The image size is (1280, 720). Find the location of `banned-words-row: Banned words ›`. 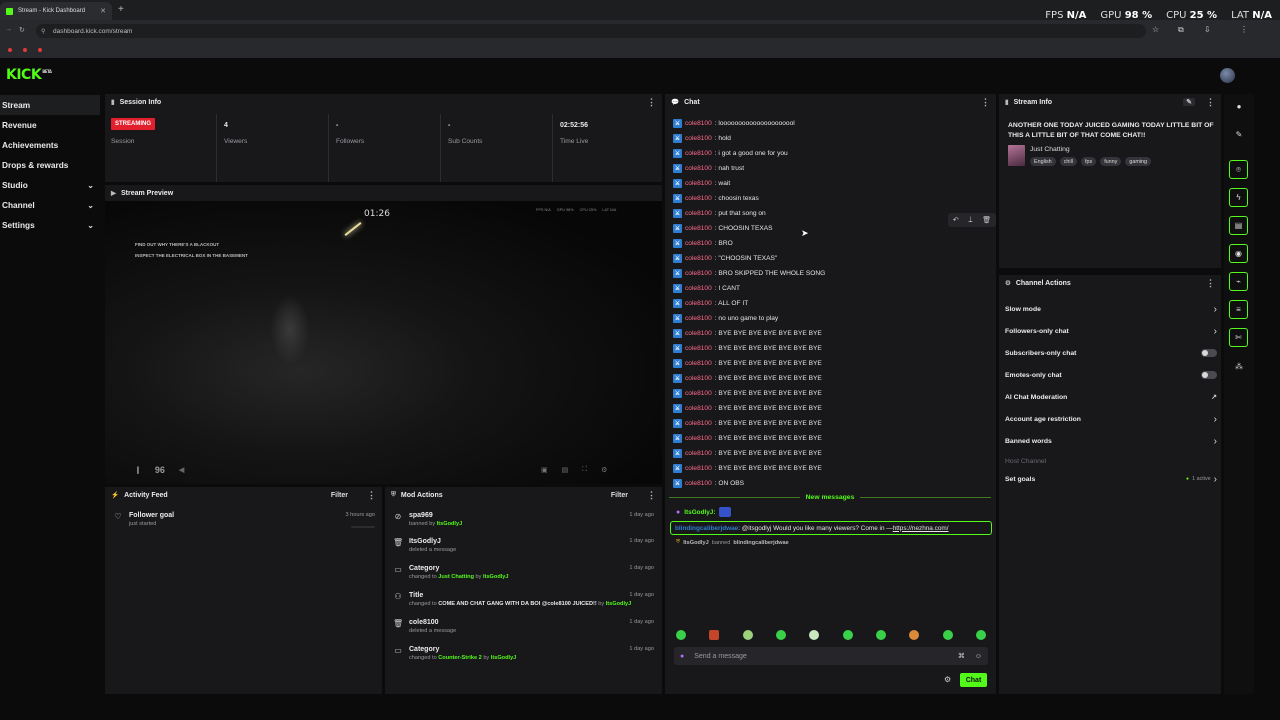

banned-words-row: Banned words › is located at coordinates (1111, 441).